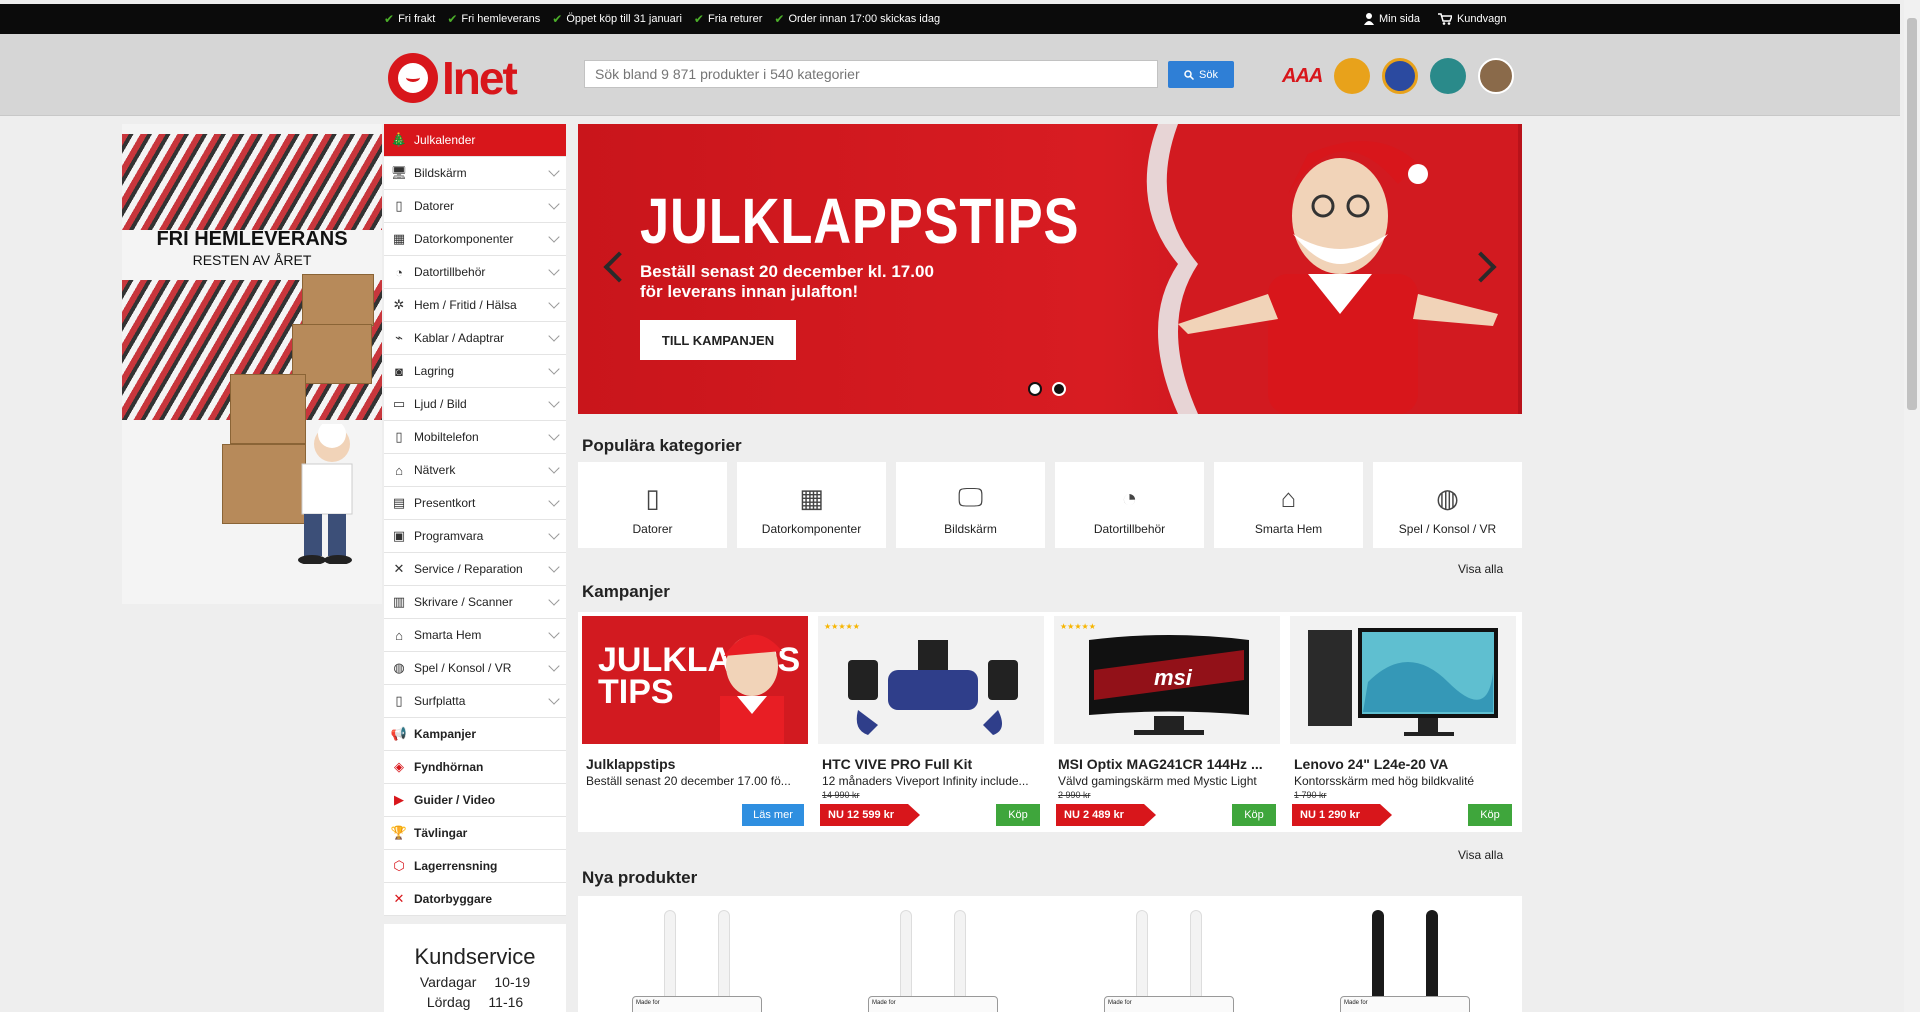  I want to click on menu-item-category: ▯ Datorer, so click(475, 206).